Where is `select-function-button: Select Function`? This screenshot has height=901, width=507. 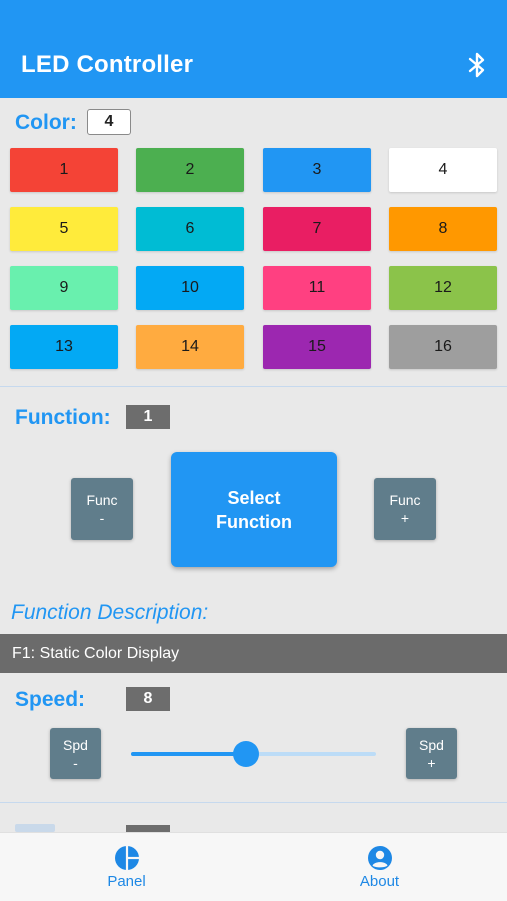 select-function-button: Select Function is located at coordinates (254, 509).